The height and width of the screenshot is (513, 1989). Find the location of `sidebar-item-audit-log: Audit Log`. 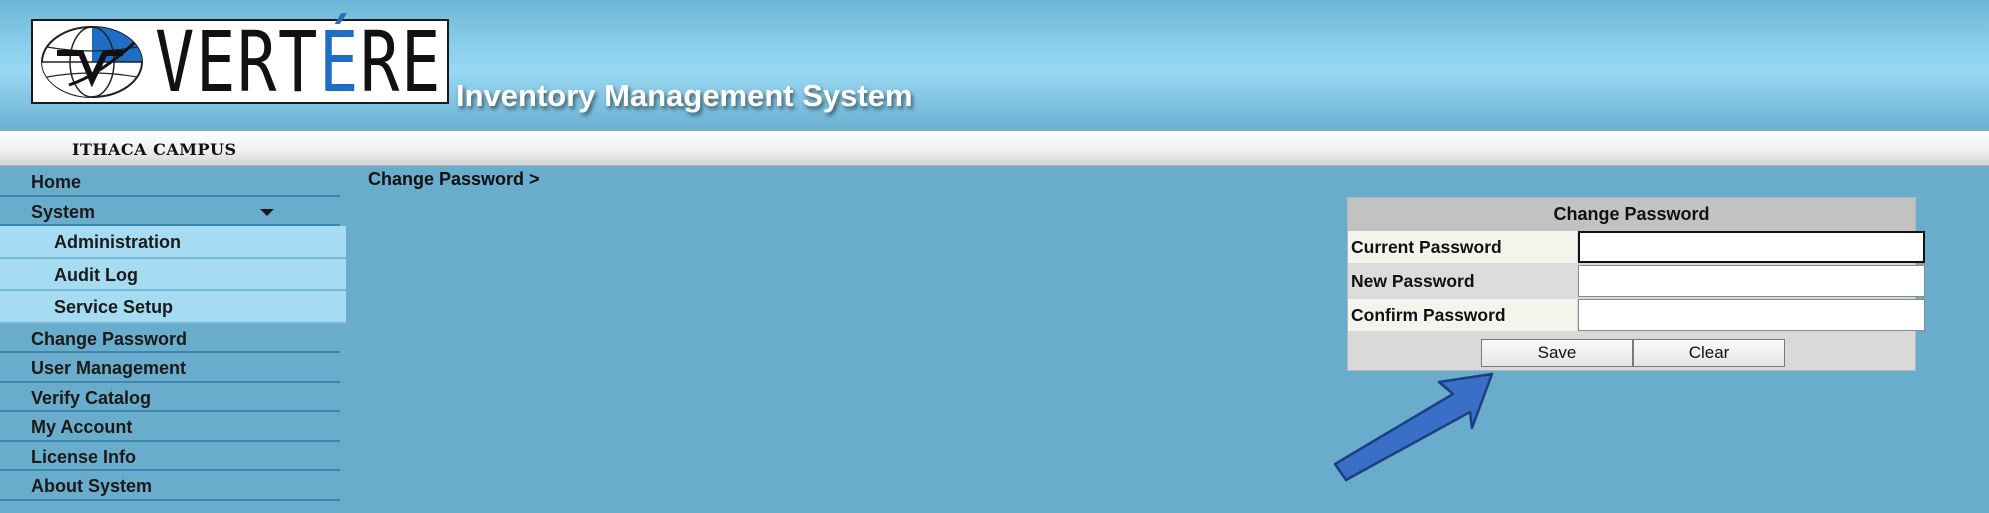

sidebar-item-audit-log: Audit Log is located at coordinates (173, 274).